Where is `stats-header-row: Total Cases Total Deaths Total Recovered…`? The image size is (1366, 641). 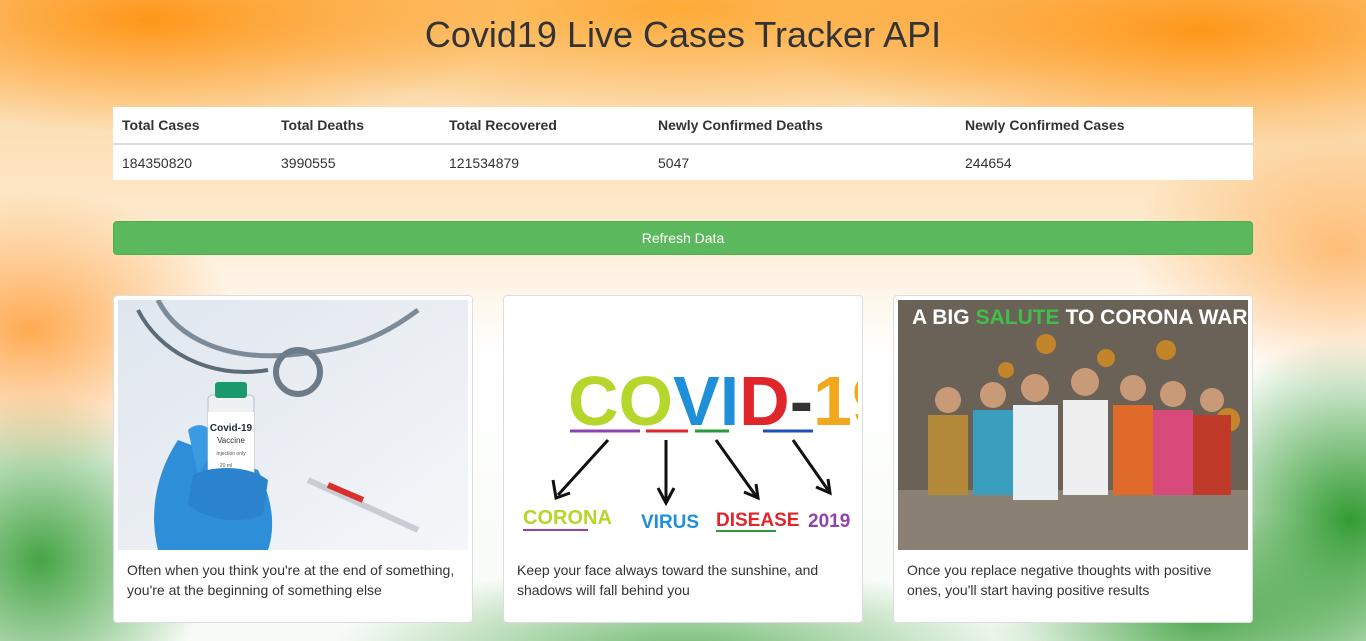 stats-header-row: Total Cases Total Deaths Total Recovered… is located at coordinates (683, 126).